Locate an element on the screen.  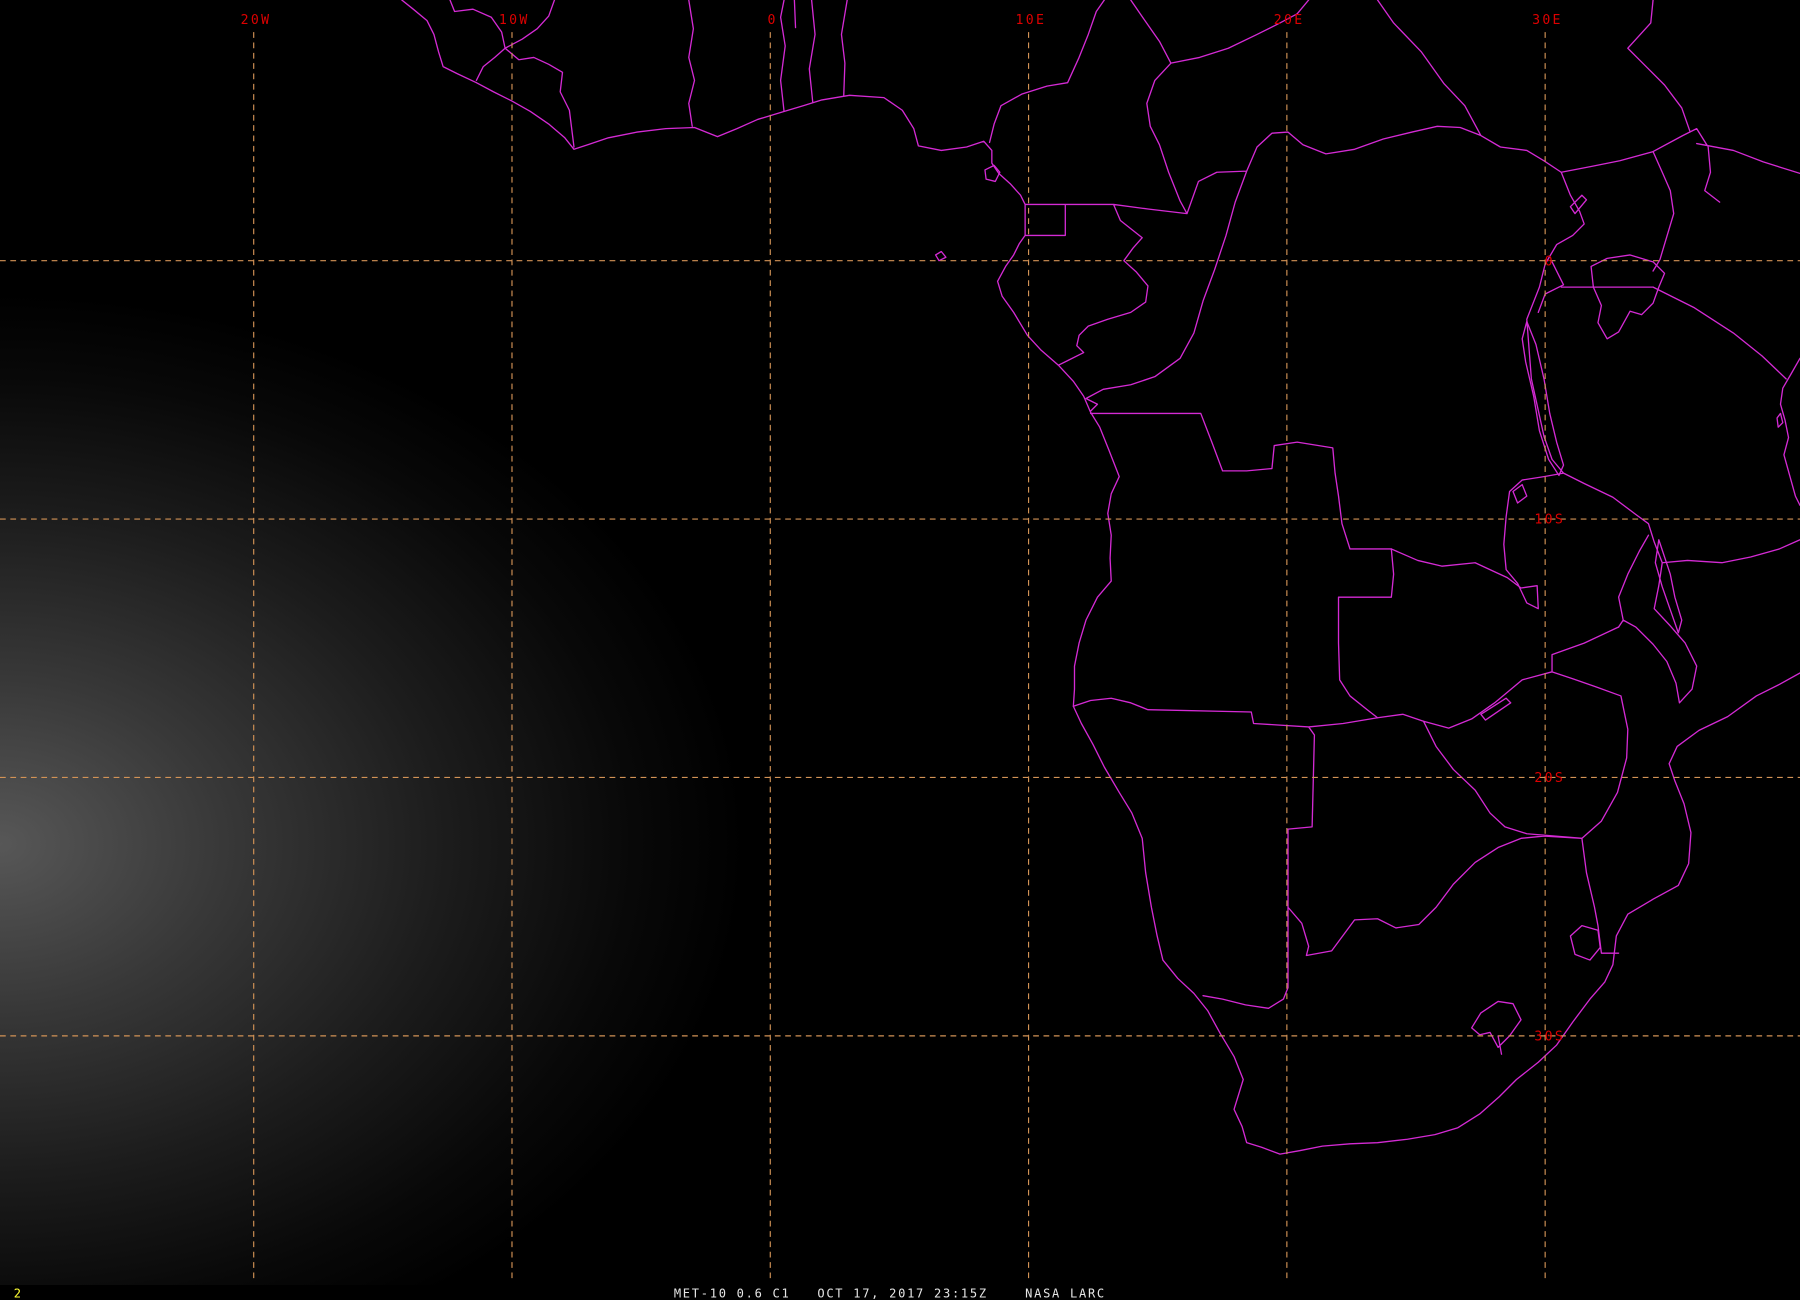
longitude-label: 30E is located at coordinates (1547, 20).